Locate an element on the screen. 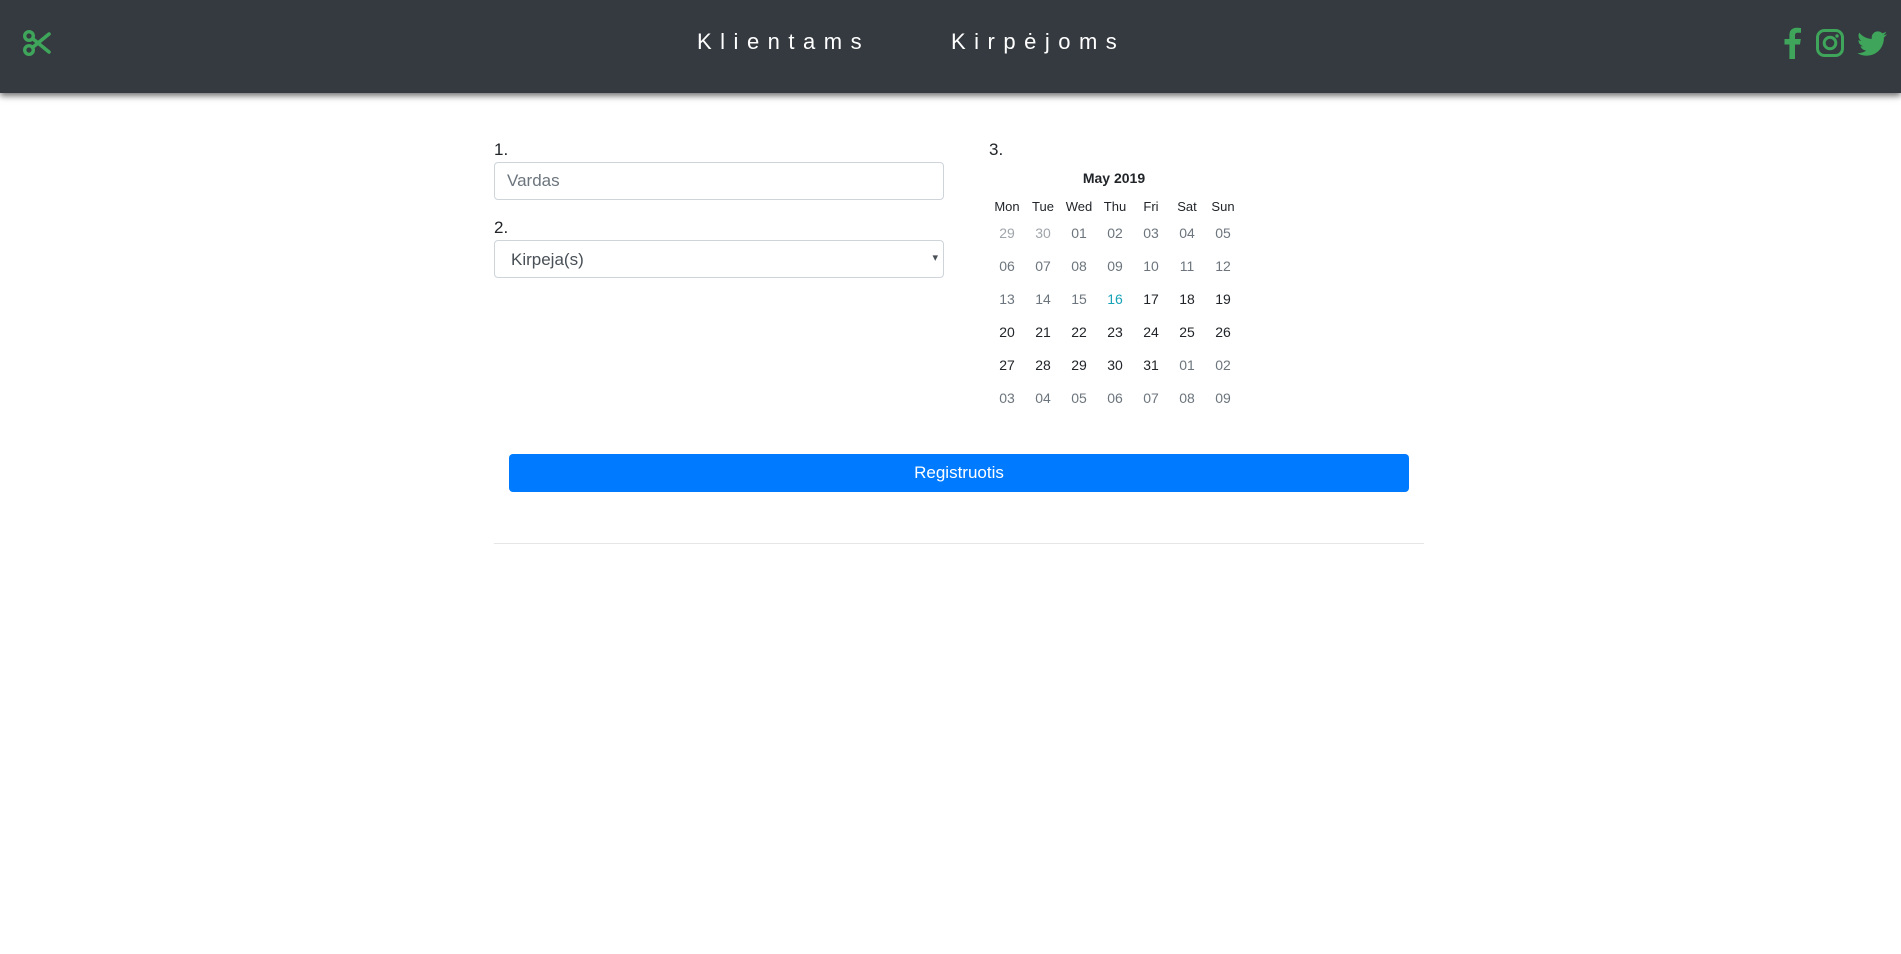 This screenshot has width=1901, height=954. nav-link-kirpejoms: Kirpėjoms is located at coordinates (1038, 42).